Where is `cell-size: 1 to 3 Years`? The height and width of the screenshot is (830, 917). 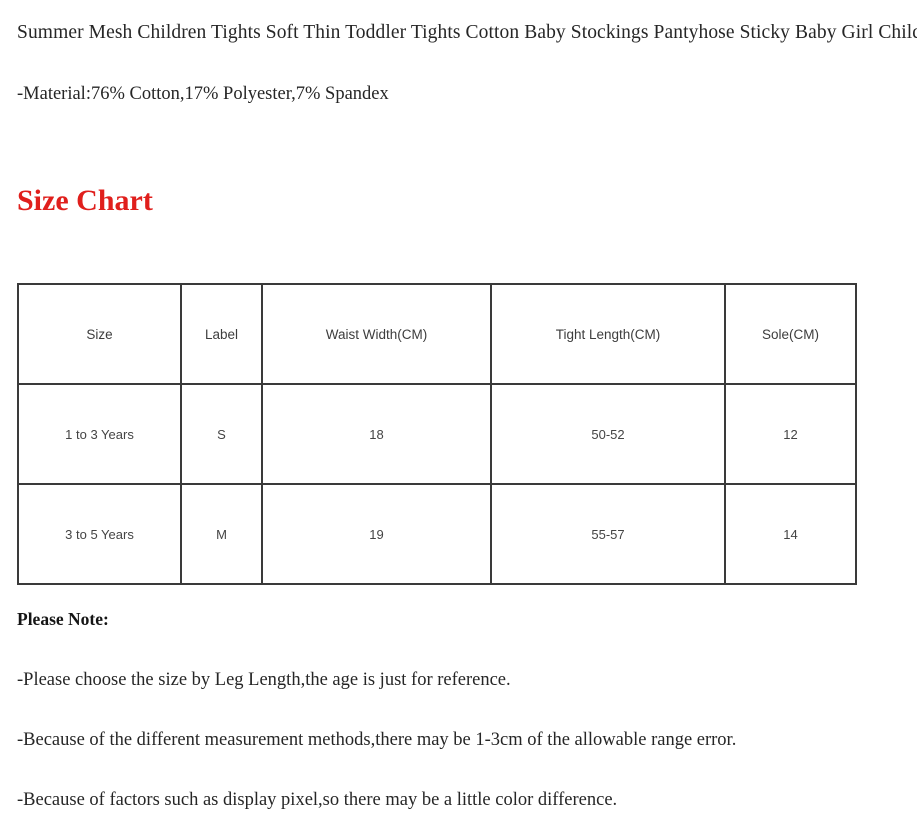 cell-size: 1 to 3 Years is located at coordinates (99, 434).